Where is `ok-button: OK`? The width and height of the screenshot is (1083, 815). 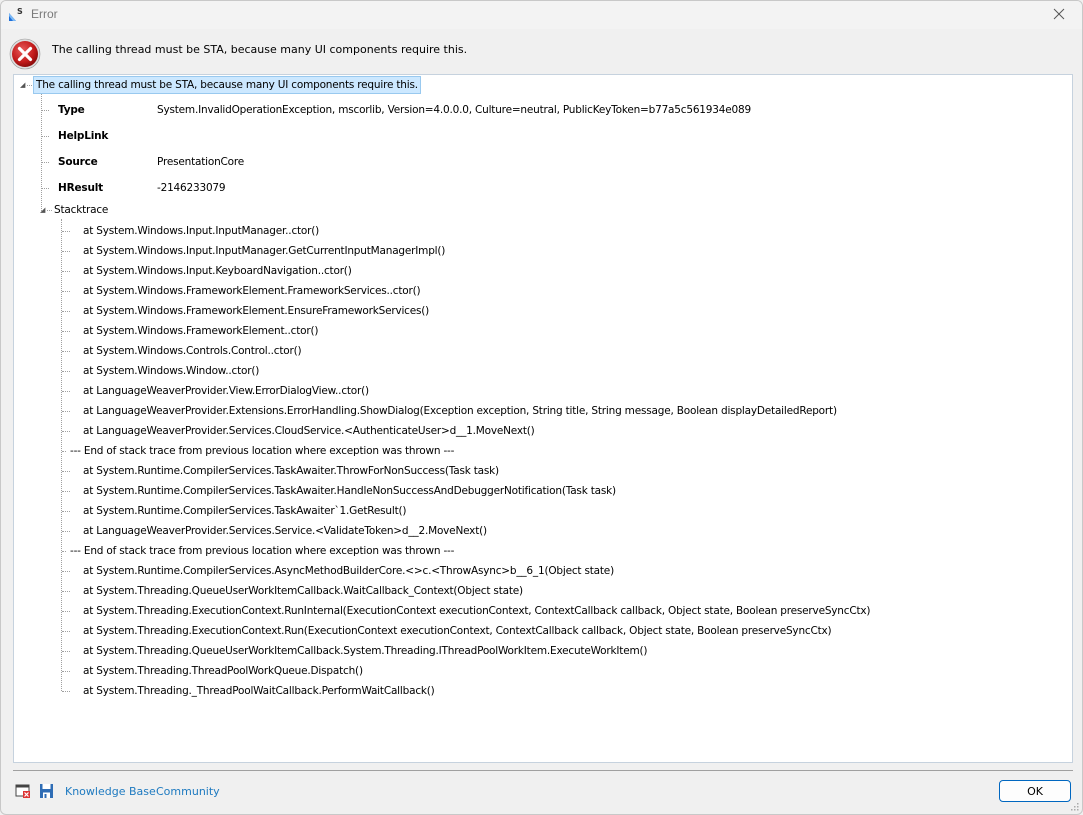 ok-button: OK is located at coordinates (1035, 791).